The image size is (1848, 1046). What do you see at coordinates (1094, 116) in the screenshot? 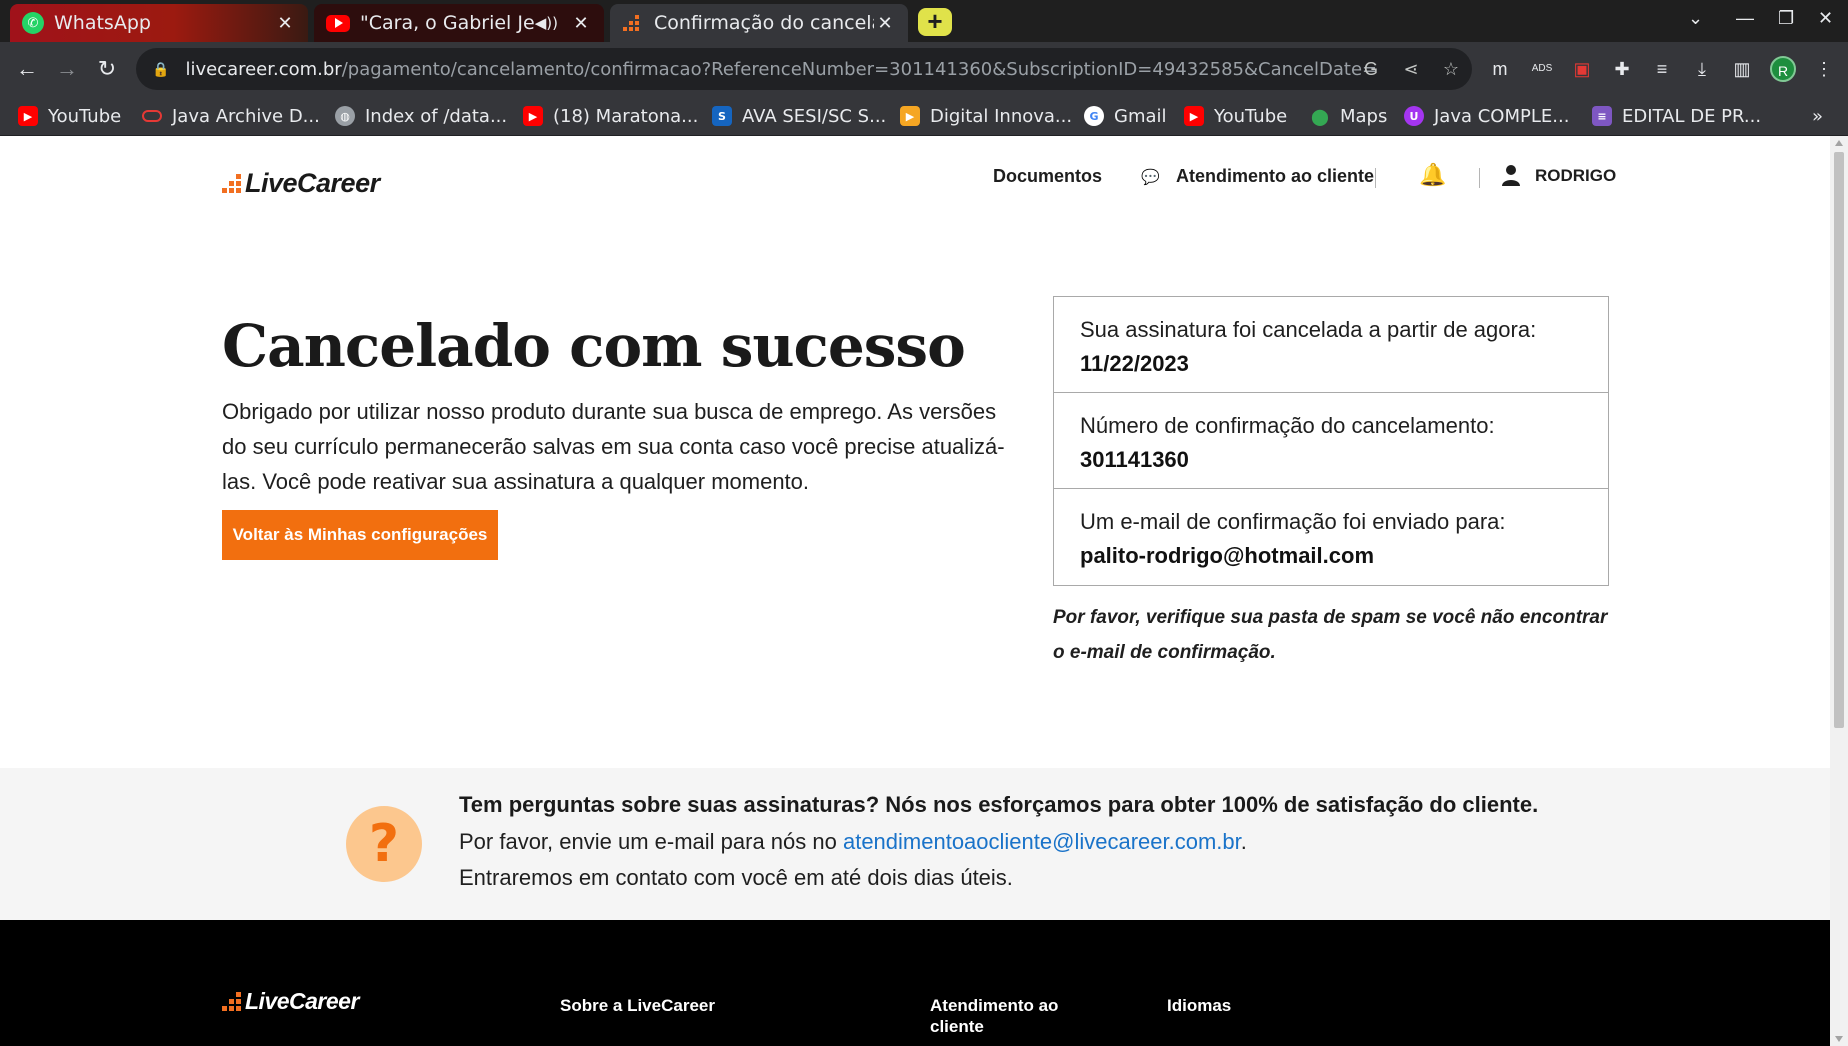
I see `google-icon: G` at bounding box center [1094, 116].